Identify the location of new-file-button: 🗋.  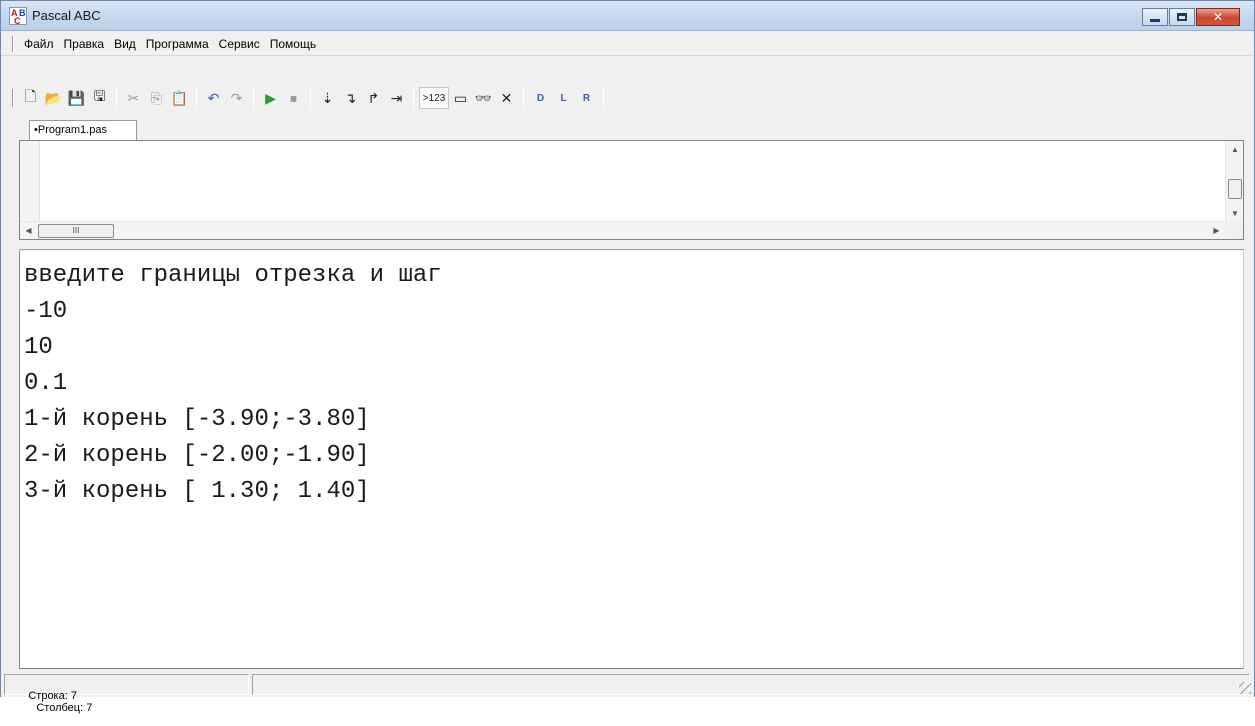
(30, 98).